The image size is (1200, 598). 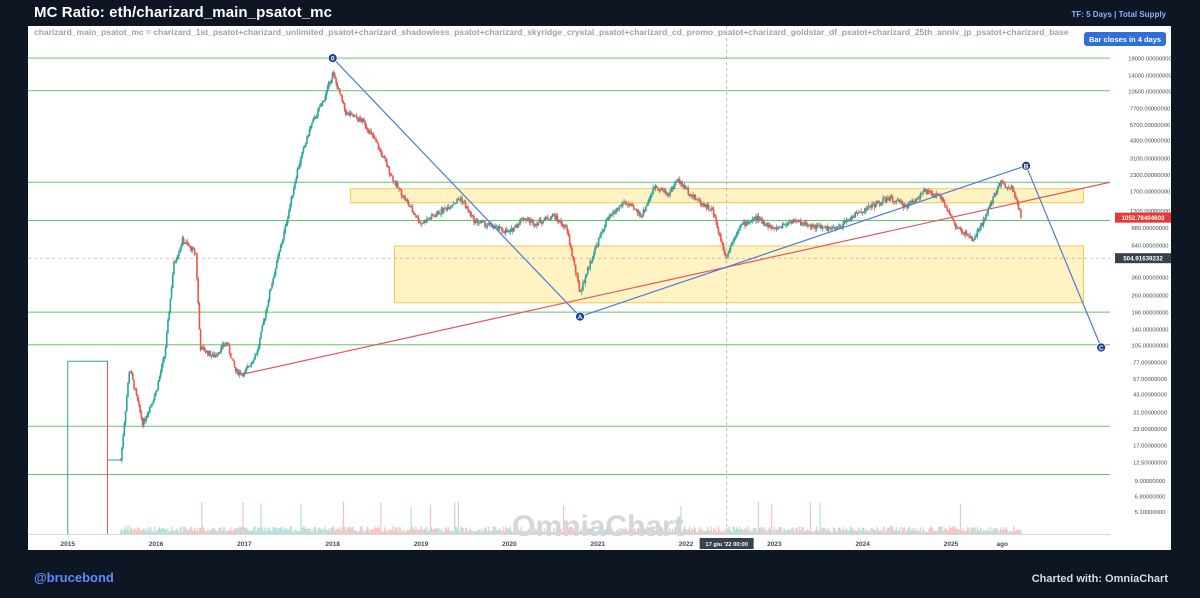 What do you see at coordinates (739, 274) in the screenshot?
I see `support-zone` at bounding box center [739, 274].